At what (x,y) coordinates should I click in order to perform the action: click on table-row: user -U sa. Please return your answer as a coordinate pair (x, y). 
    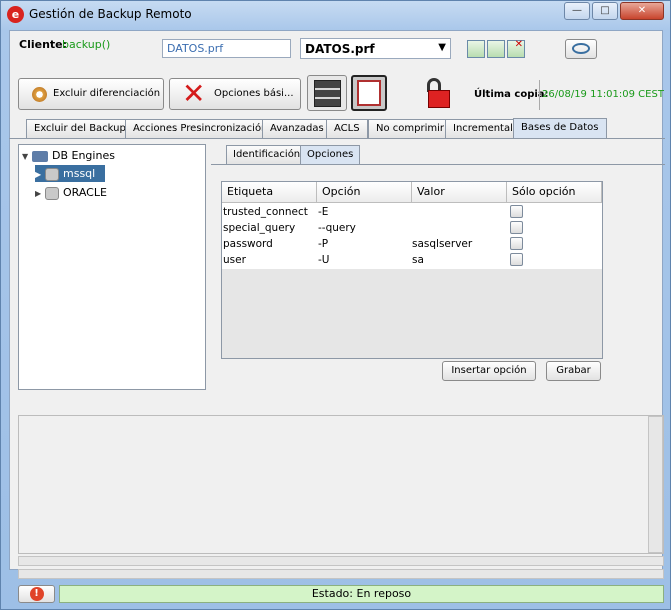
    Looking at the image, I should click on (412, 260).